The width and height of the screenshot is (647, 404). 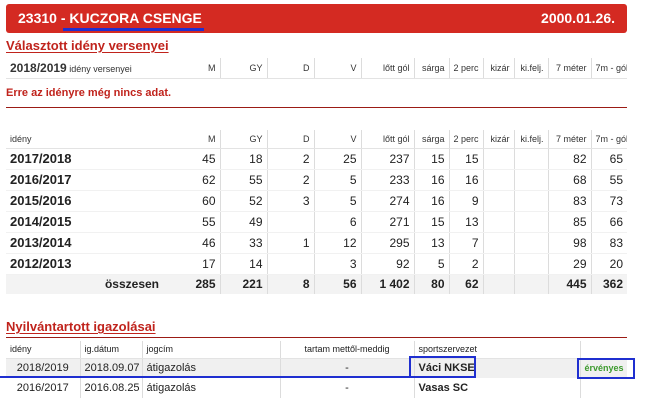 I want to click on table-cell: 2018.09.07, so click(x=110, y=368).